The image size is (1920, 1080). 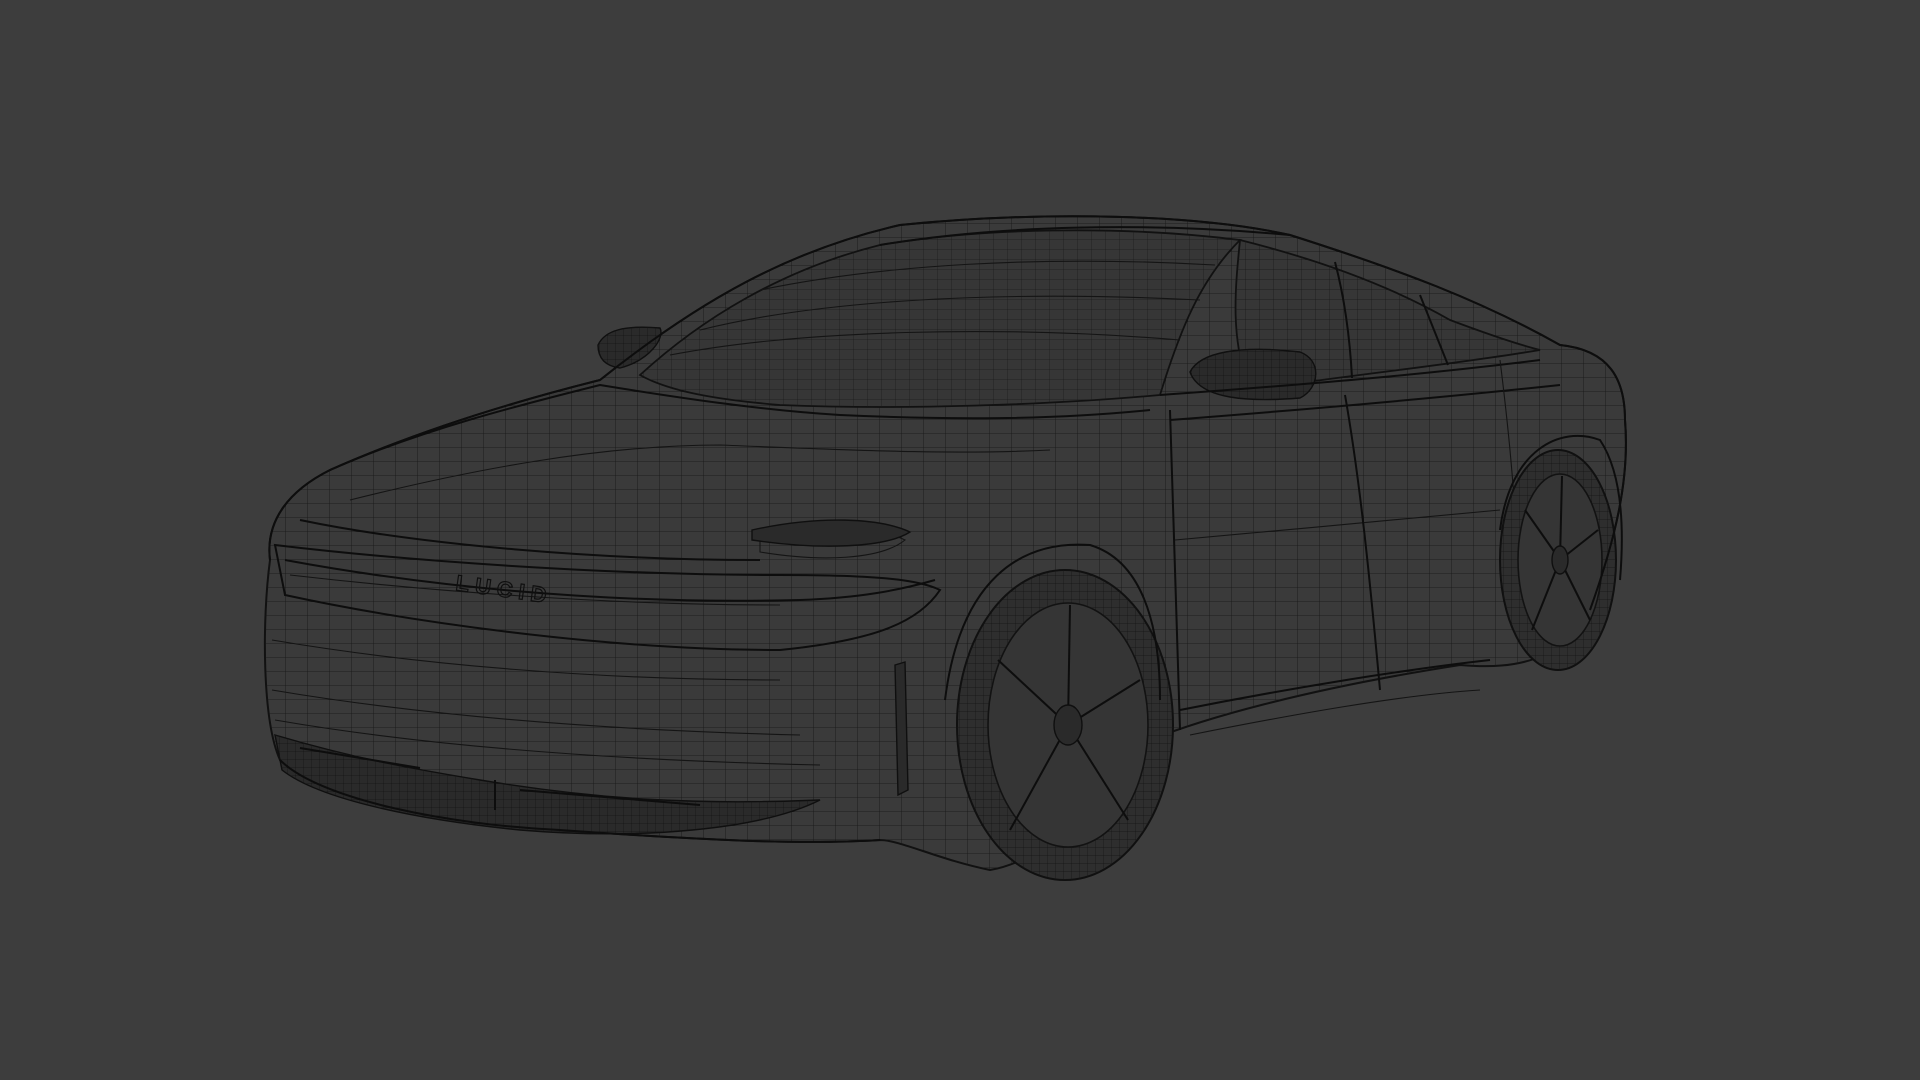 I want to click on rear-wheel, so click(x=1558, y=560).